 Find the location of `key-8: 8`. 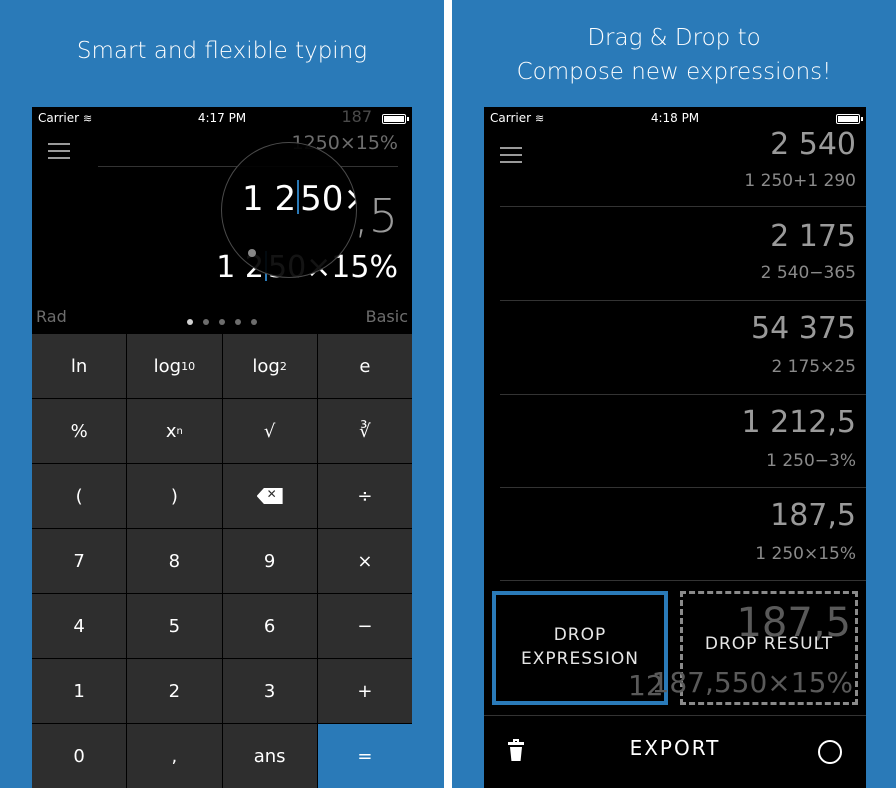

key-8: 8 is located at coordinates (174, 561).